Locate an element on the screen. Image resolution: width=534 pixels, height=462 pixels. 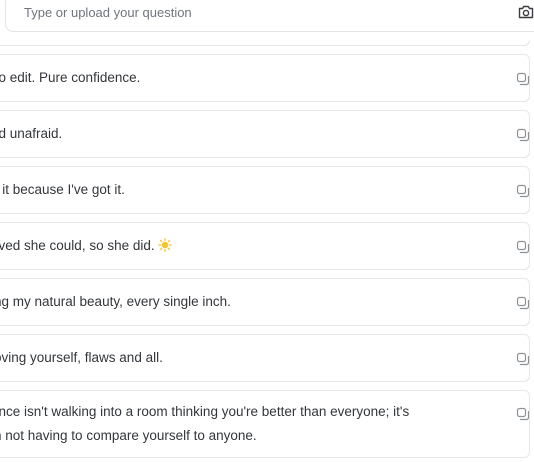
sun-emoji is located at coordinates (164, 246).